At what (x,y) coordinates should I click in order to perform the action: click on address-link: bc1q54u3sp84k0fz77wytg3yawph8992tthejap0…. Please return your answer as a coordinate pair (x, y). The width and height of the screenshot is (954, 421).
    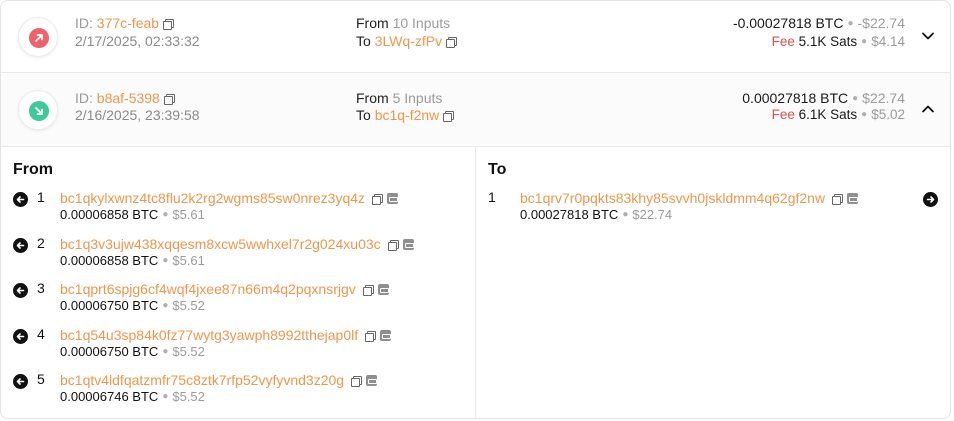
    Looking at the image, I should click on (226, 335).